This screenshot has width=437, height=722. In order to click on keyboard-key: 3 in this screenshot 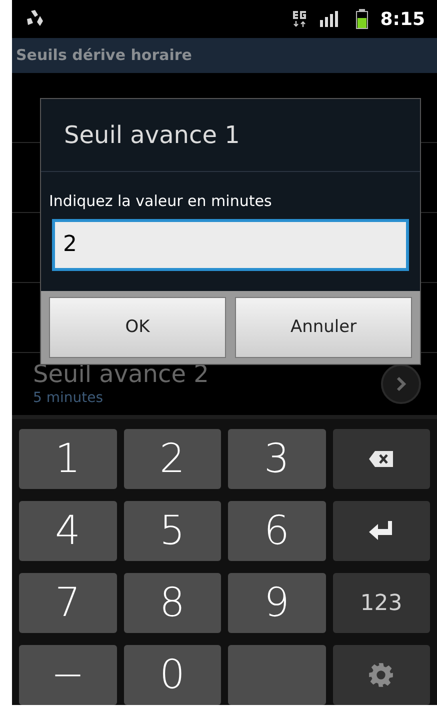, I will do `click(277, 459)`.